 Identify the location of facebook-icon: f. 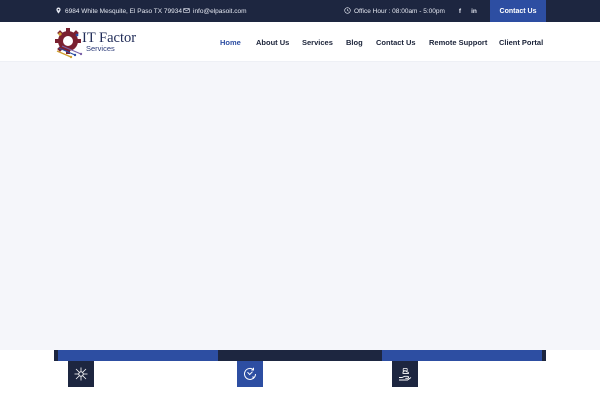
(460, 11).